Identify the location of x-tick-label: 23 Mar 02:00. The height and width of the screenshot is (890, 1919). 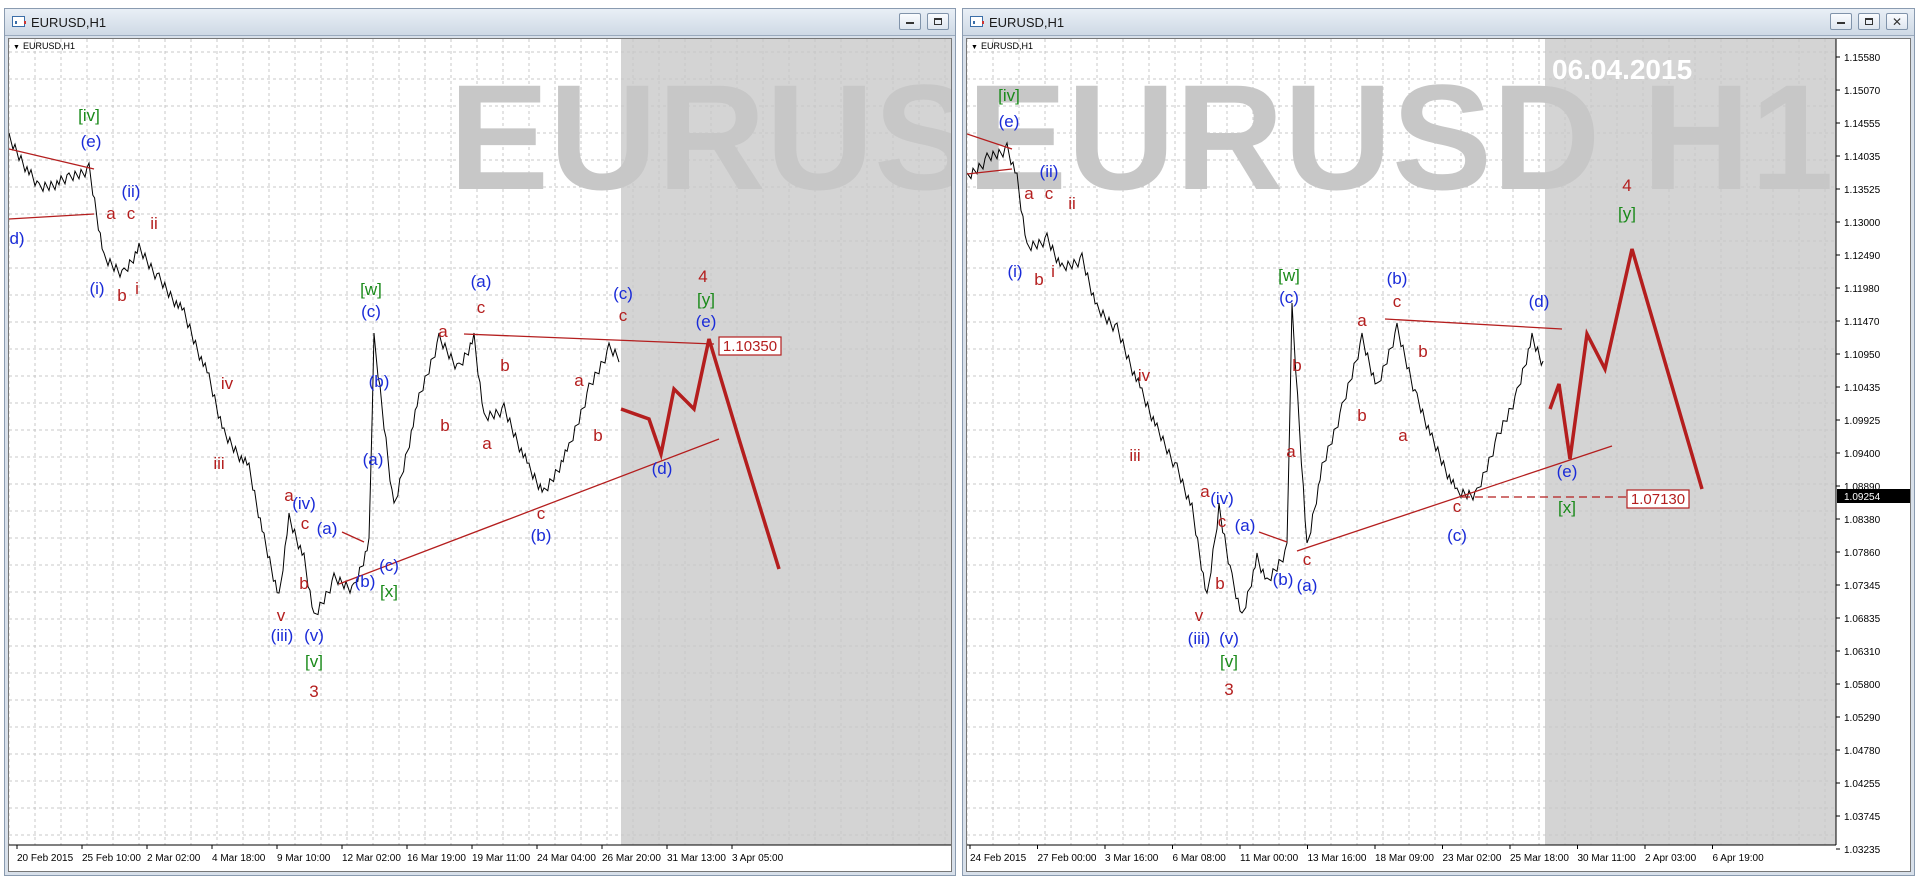
(1472, 858).